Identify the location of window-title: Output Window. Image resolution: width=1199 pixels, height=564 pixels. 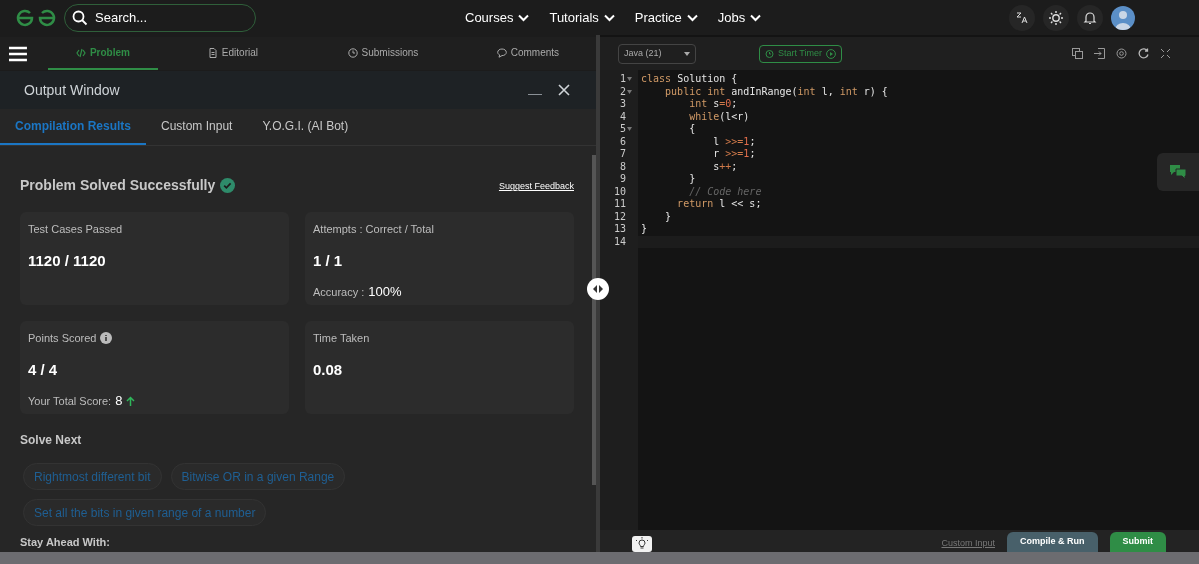
(72, 90).